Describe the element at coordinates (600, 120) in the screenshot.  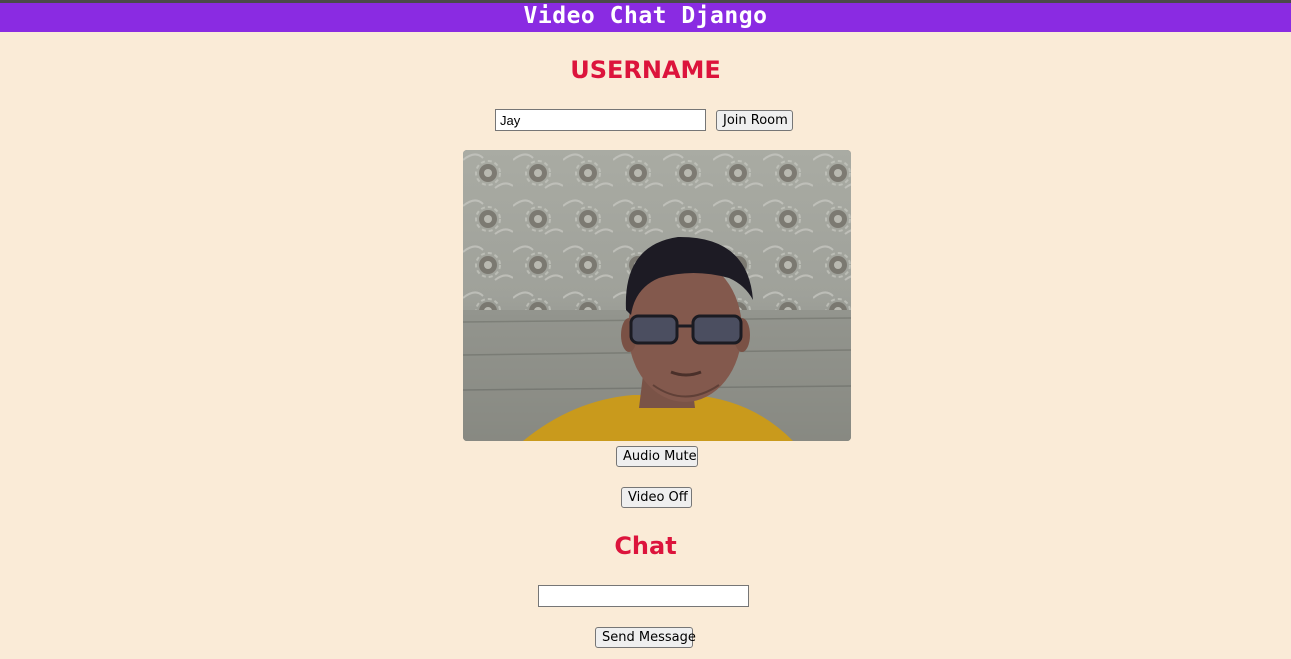
I see `username-input` at that location.